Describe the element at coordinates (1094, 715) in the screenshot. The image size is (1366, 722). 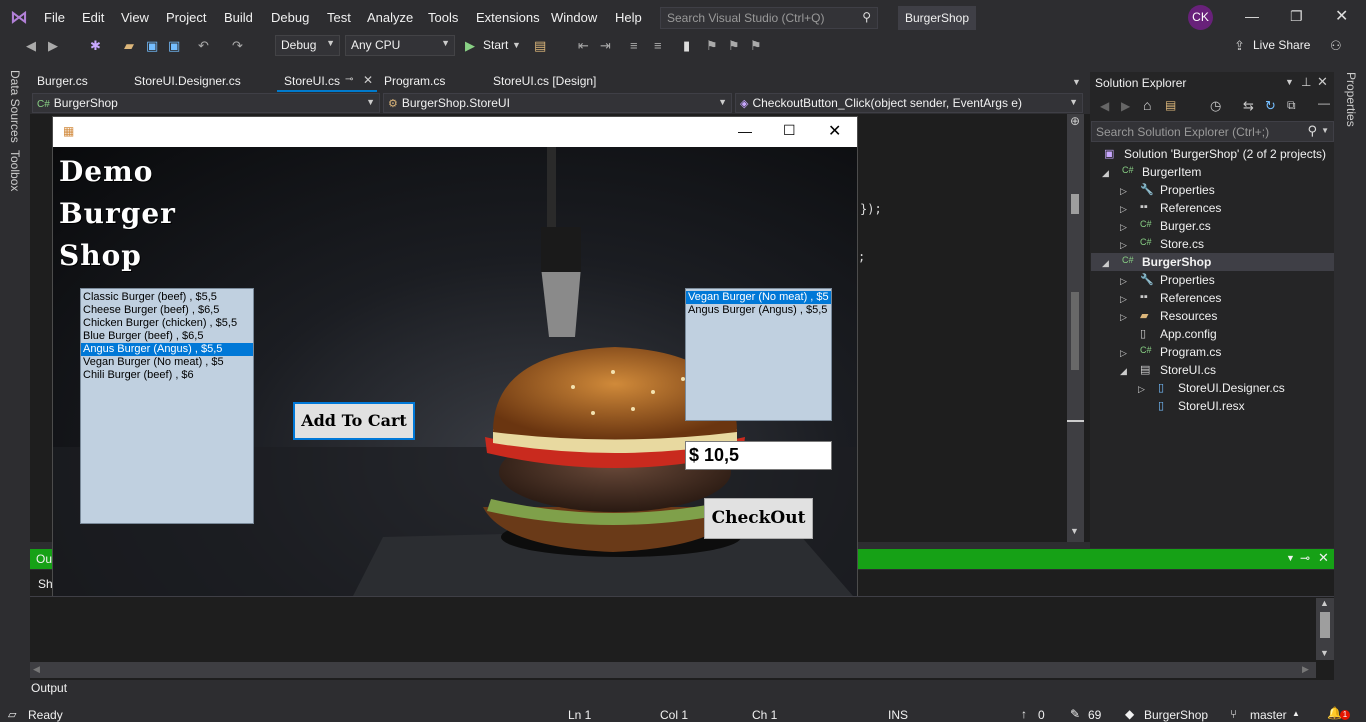
I see `changes-count: 69` at that location.